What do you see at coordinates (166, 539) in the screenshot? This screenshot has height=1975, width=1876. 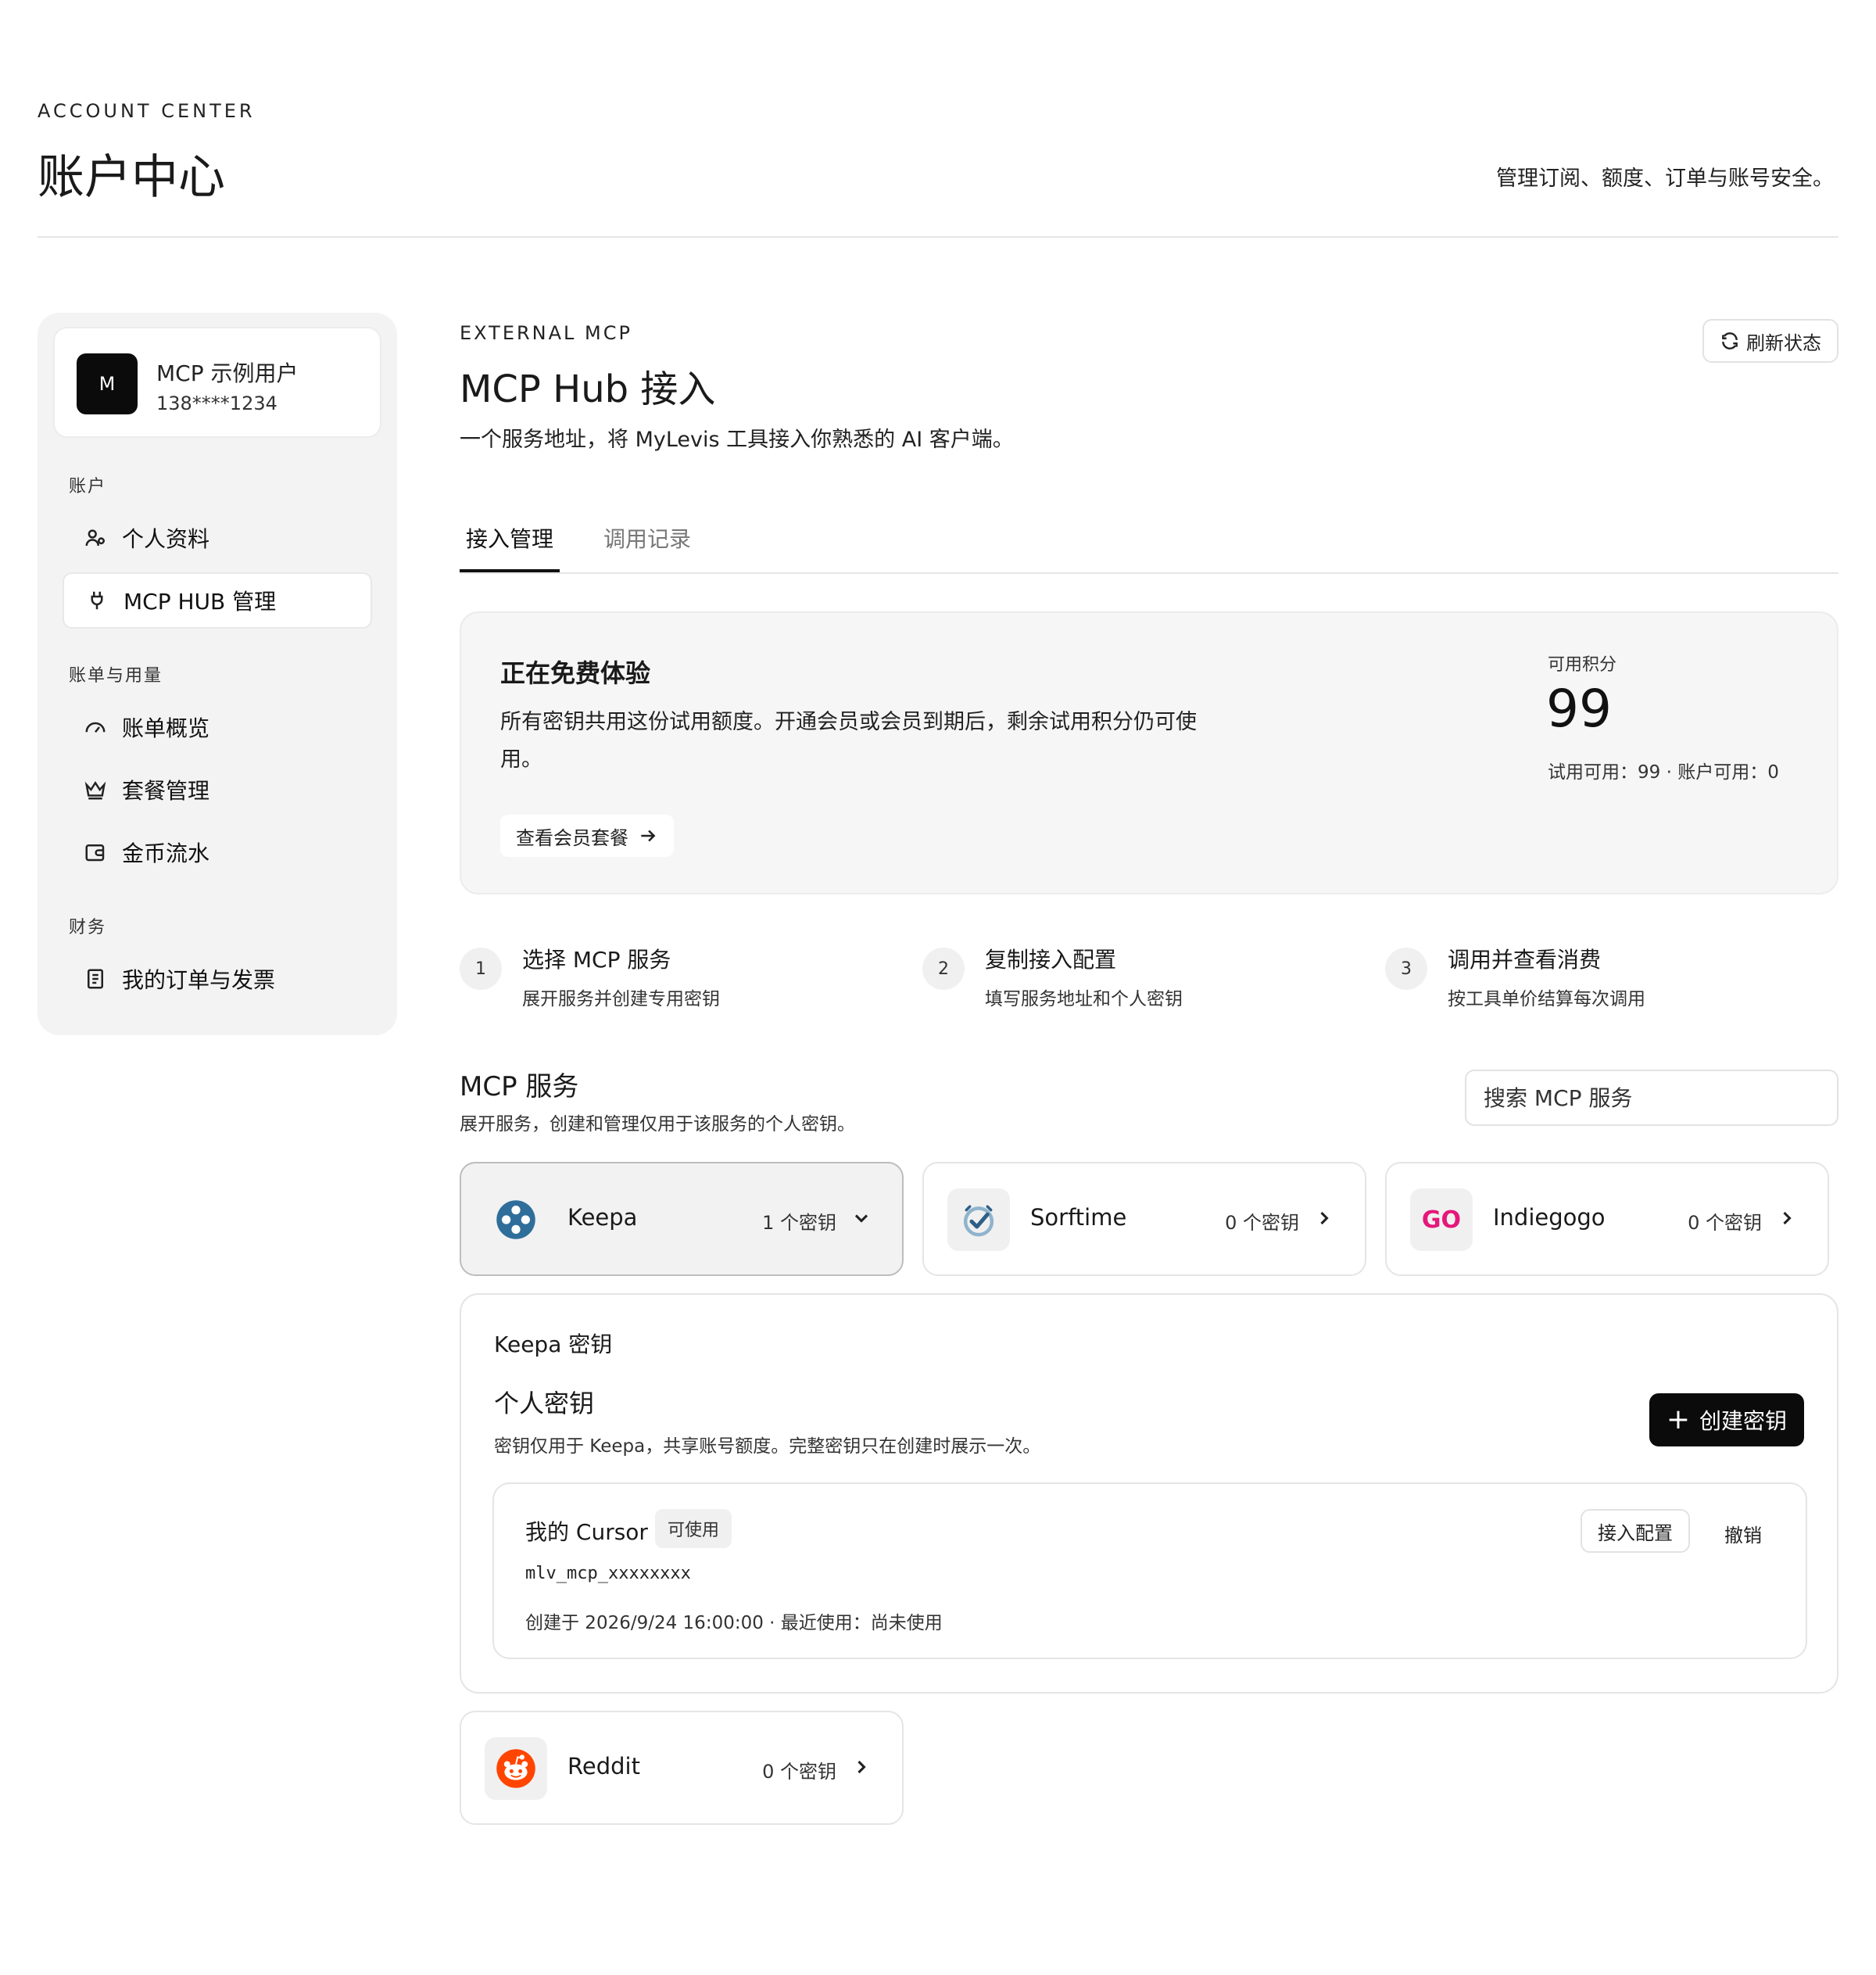 I see `sidebar-item-label: 个人资料` at bounding box center [166, 539].